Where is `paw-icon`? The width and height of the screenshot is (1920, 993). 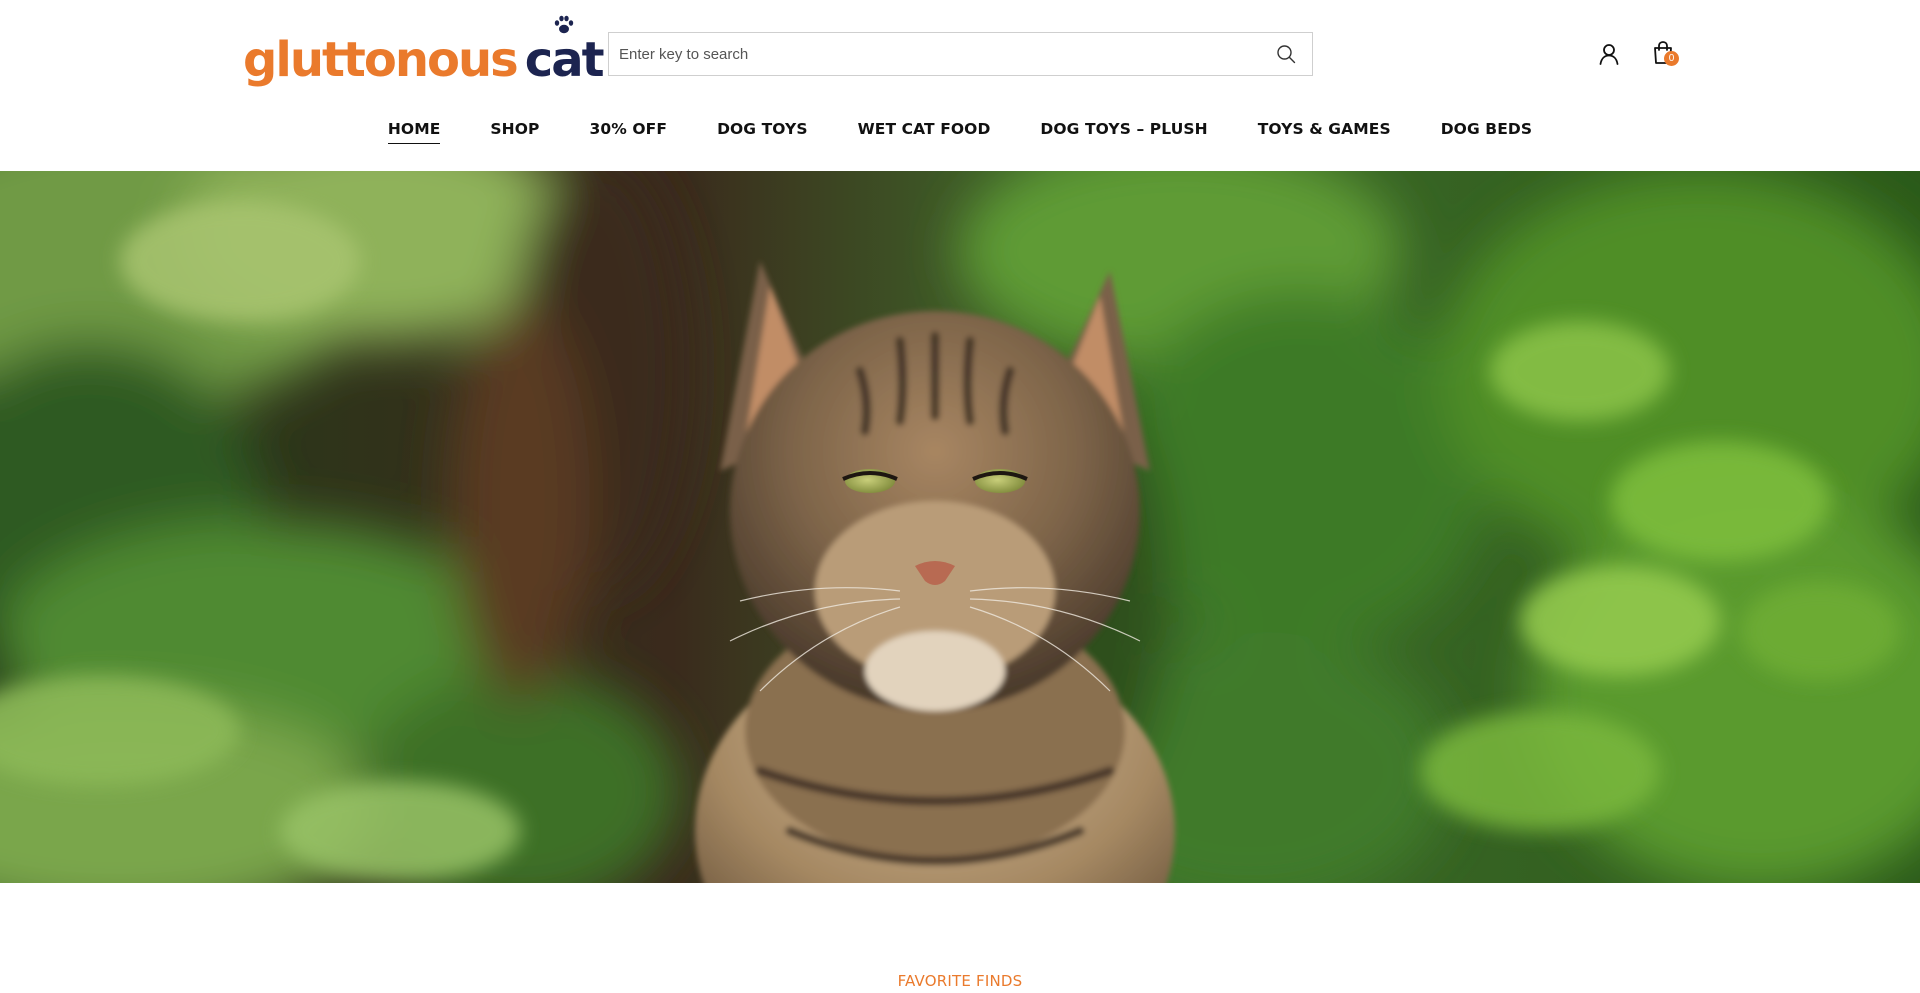
paw-icon is located at coordinates (563, 24).